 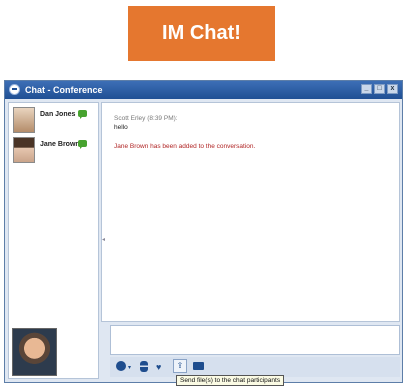 What do you see at coordinates (366, 89) in the screenshot?
I see `minimize-button: _` at bounding box center [366, 89].